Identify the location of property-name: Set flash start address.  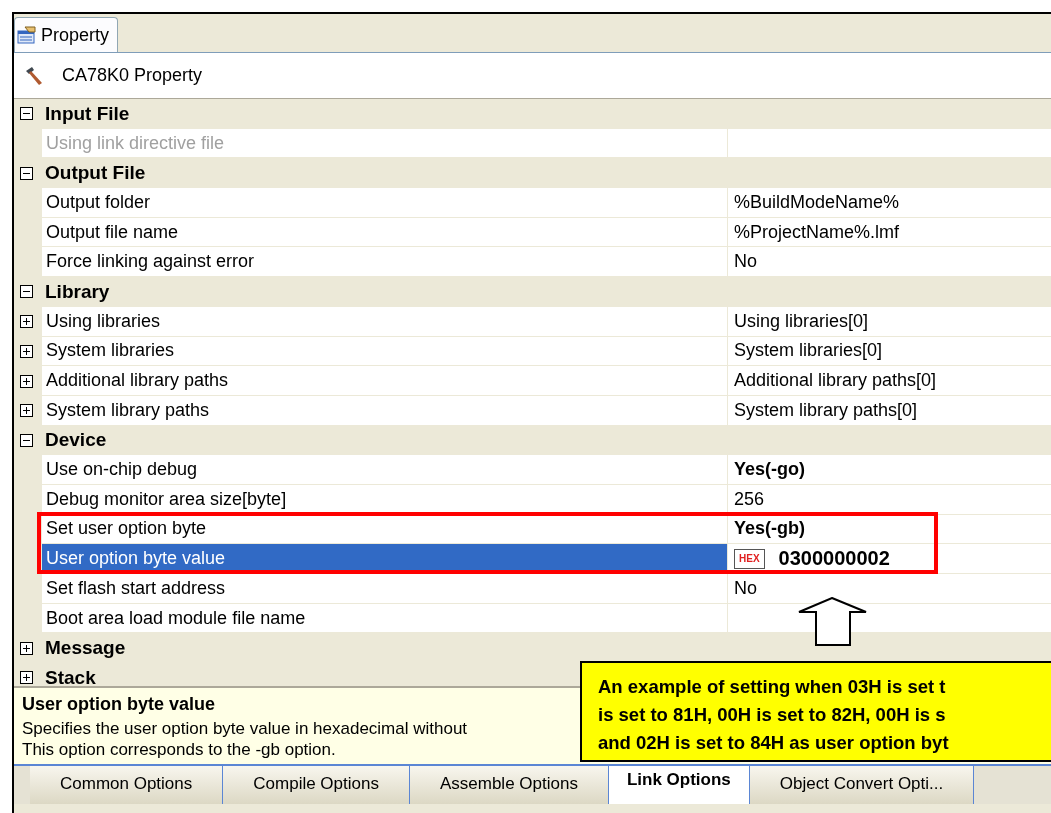
(385, 589).